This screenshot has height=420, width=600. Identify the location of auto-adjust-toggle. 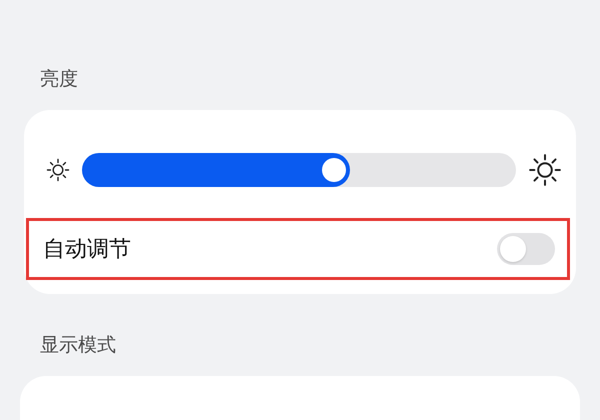
(526, 249).